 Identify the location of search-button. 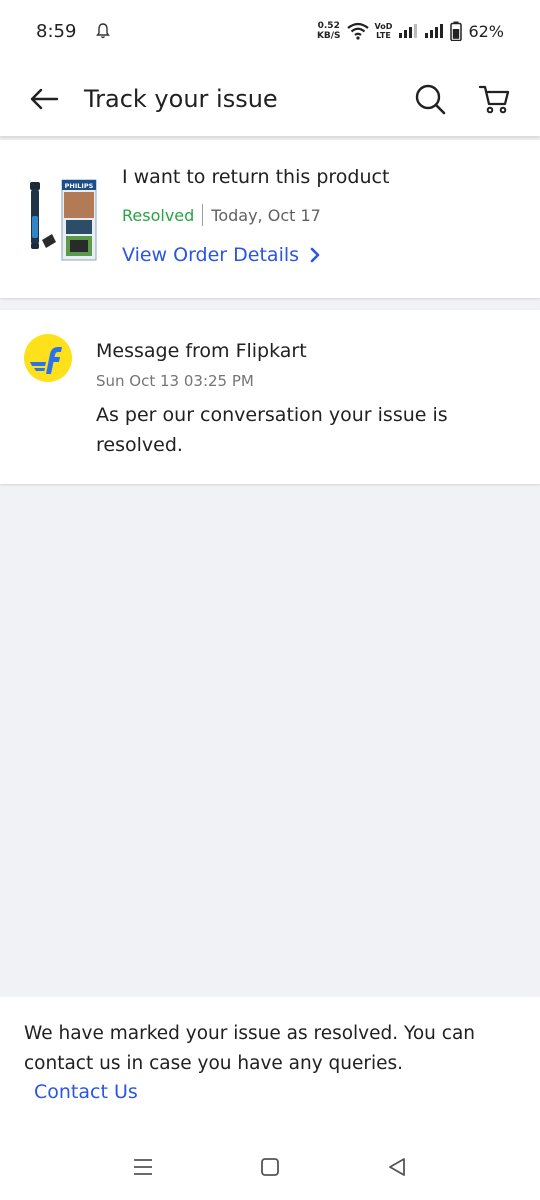
(430, 99).